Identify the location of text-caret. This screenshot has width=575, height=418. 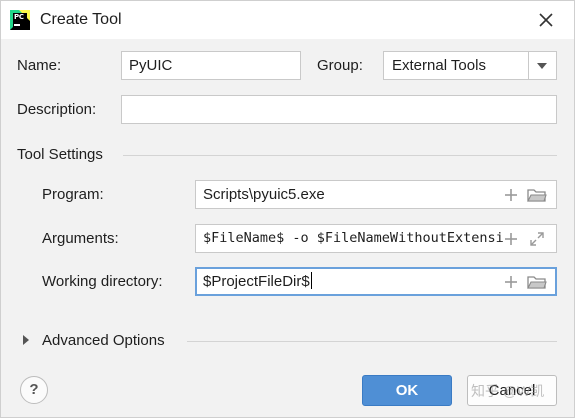
(311, 280).